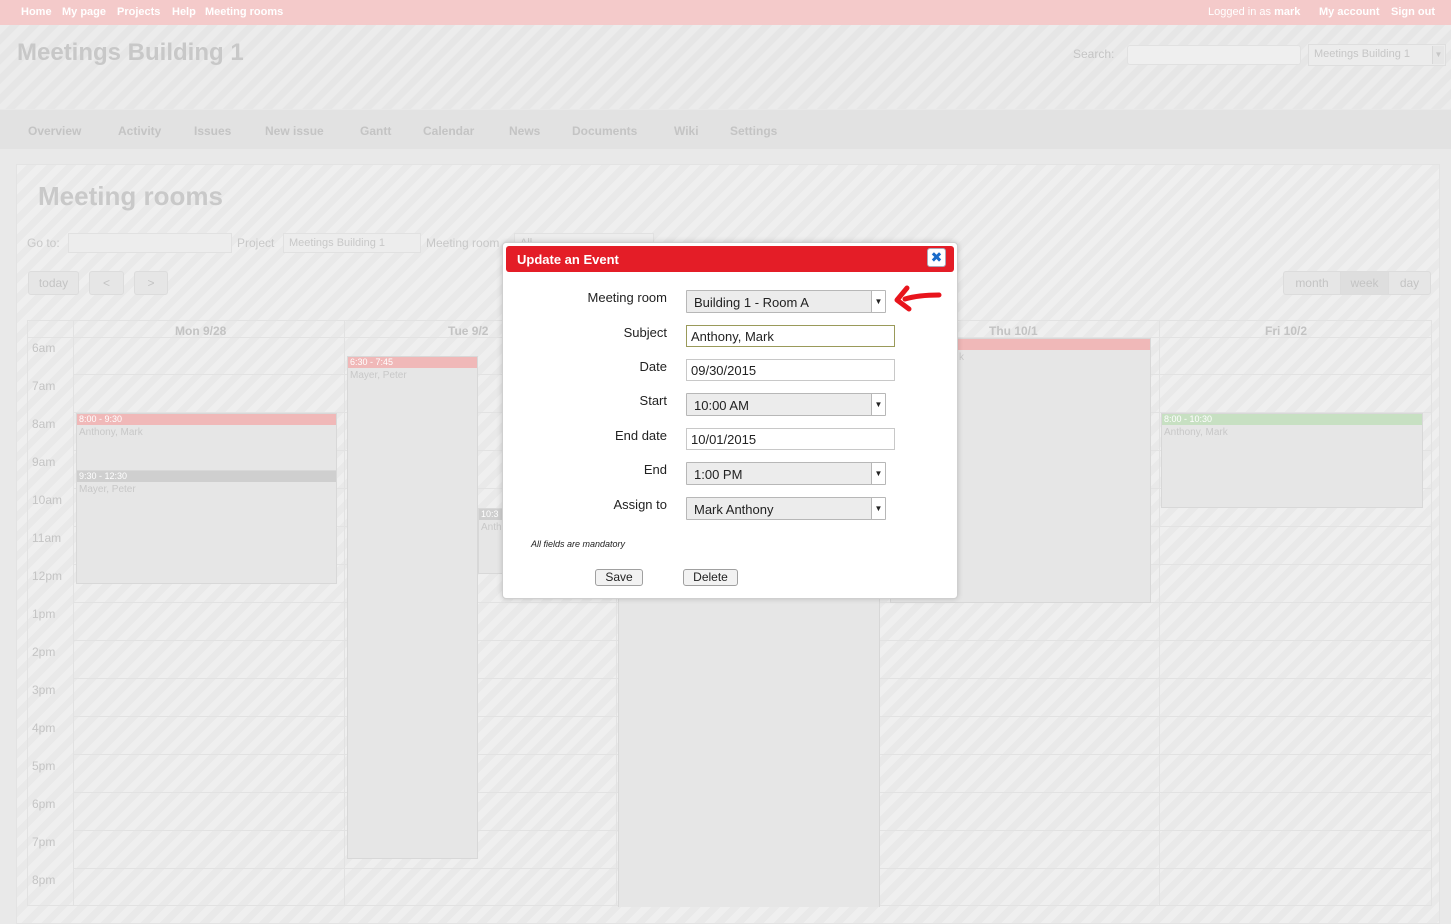  Describe the element at coordinates (44, 804) in the screenshot. I see `hour-label: 6pm` at that location.